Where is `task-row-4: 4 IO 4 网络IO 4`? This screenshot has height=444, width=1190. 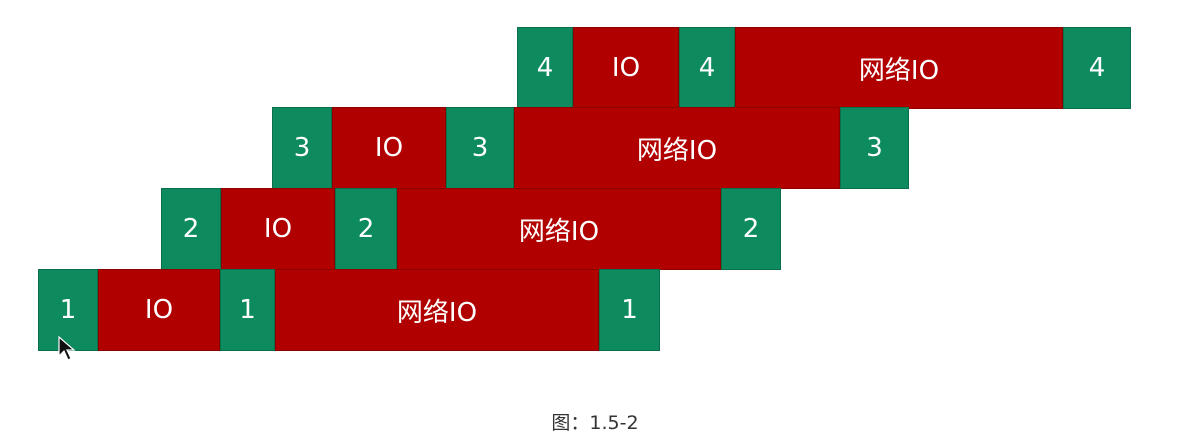 task-row-4: 4 IO 4 网络IO 4 is located at coordinates (824, 68).